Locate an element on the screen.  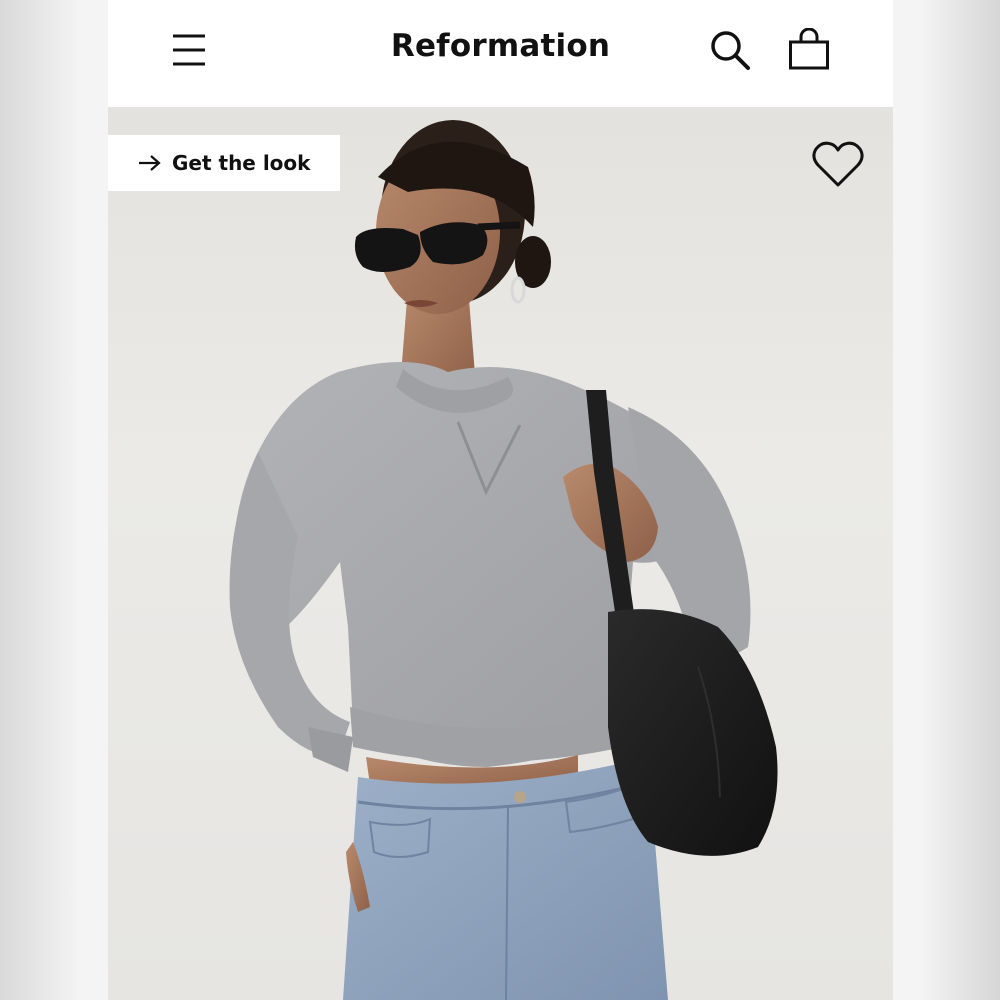
favorite-button is located at coordinates (838, 165).